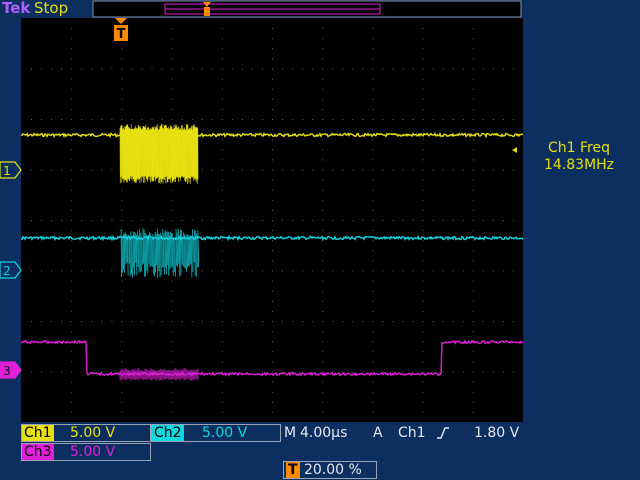  I want to click on acquisition-mode: A, so click(378, 433).